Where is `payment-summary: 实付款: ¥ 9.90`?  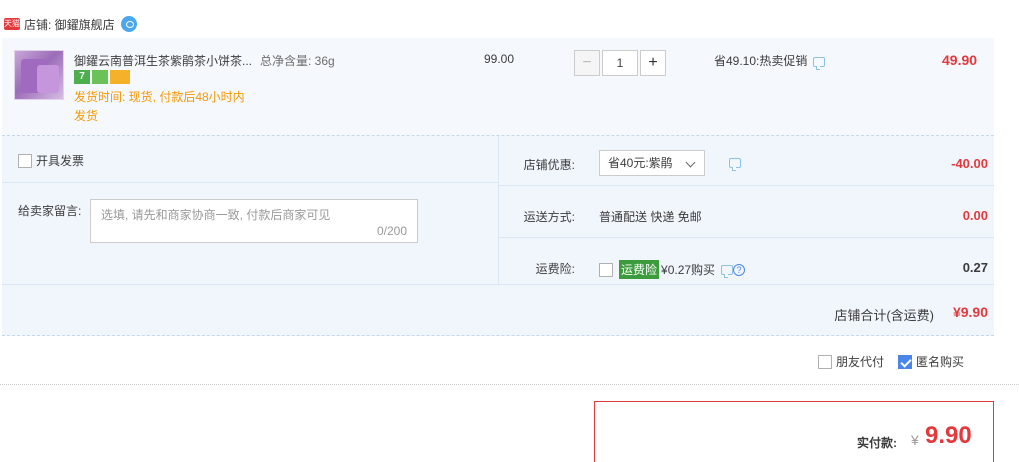
payment-summary: 实付款: ¥ 9.90 is located at coordinates (794, 431).